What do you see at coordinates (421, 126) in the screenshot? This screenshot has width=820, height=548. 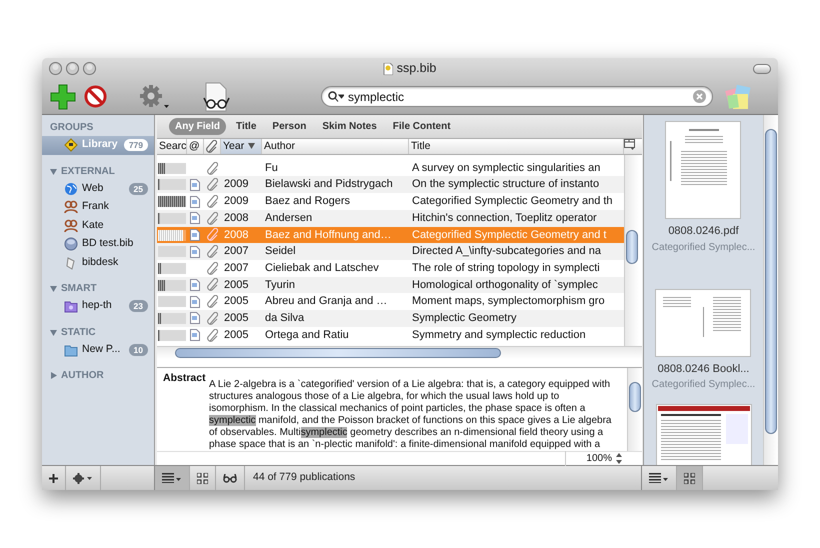 I see `filter-tab: File Content` at bounding box center [421, 126].